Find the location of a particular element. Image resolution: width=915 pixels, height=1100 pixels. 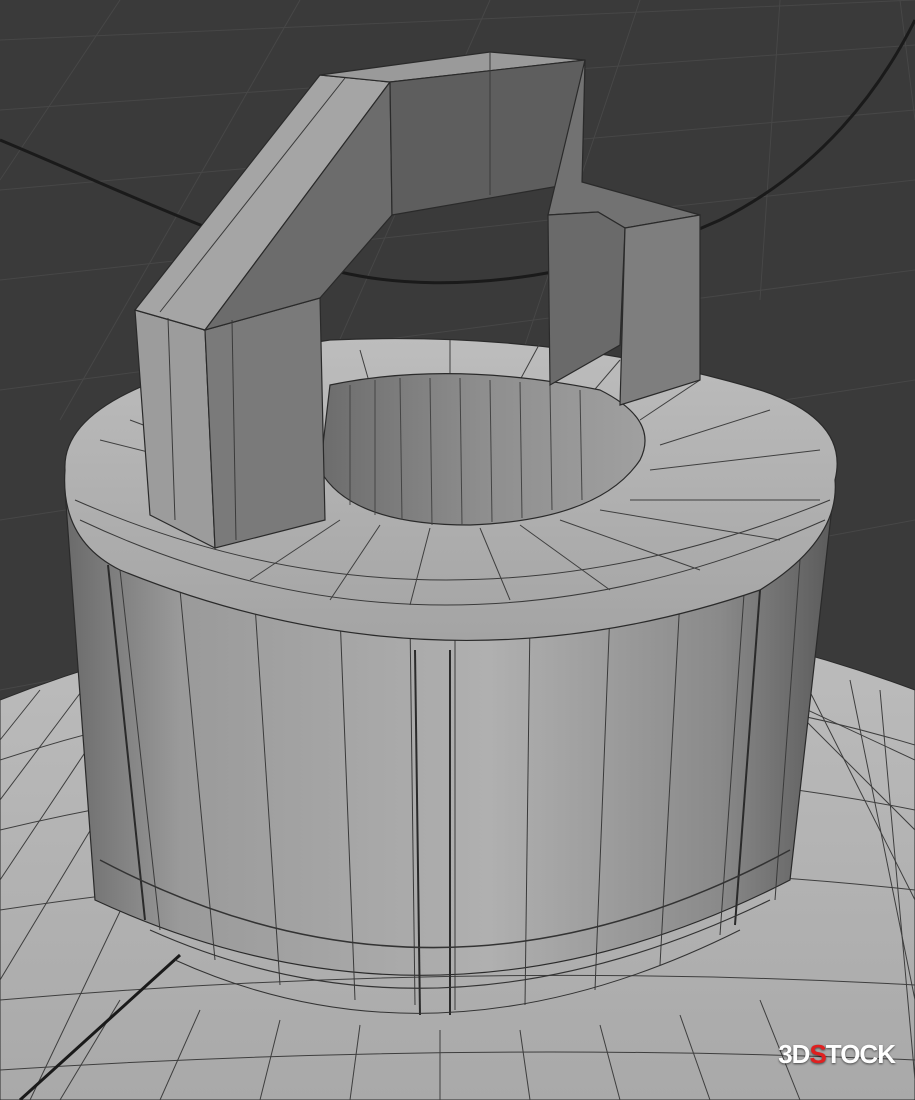

watermark-prefix: 3D is located at coordinates (794, 1054).